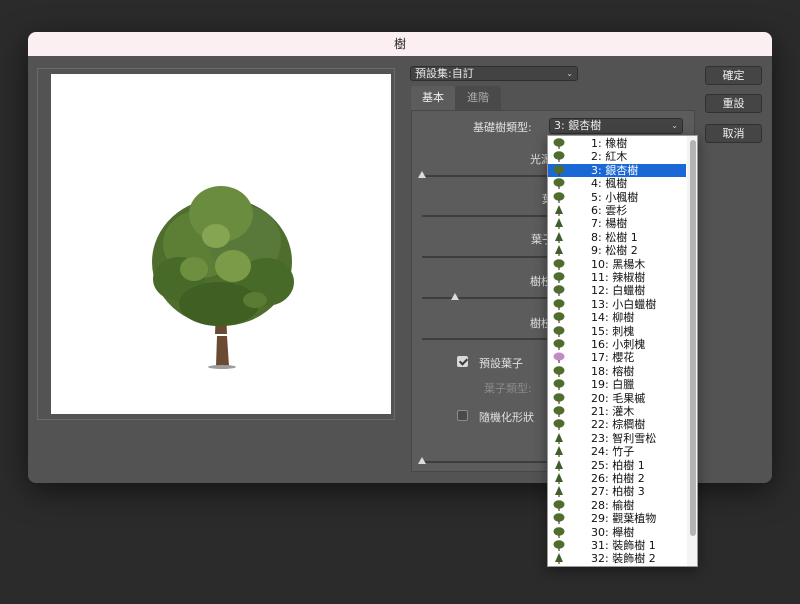 The height and width of the screenshot is (604, 800). Describe the element at coordinates (624, 438) in the screenshot. I see `tree-type-label: 23: 智利雪松` at that location.